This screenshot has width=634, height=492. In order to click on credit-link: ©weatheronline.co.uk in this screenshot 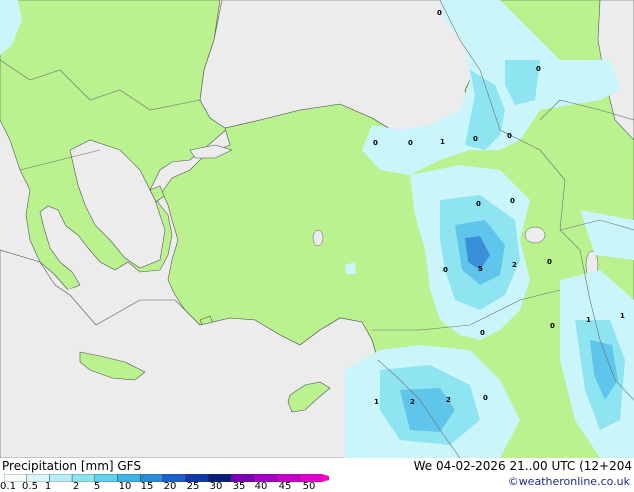, I will do `click(569, 482)`.